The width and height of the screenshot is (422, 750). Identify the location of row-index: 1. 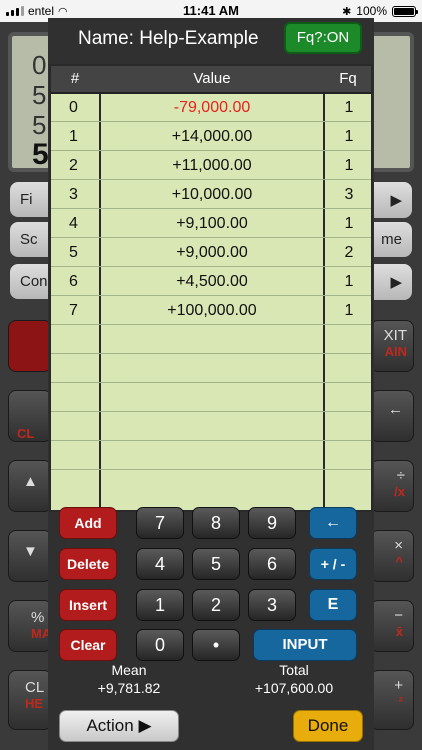
(73, 136).